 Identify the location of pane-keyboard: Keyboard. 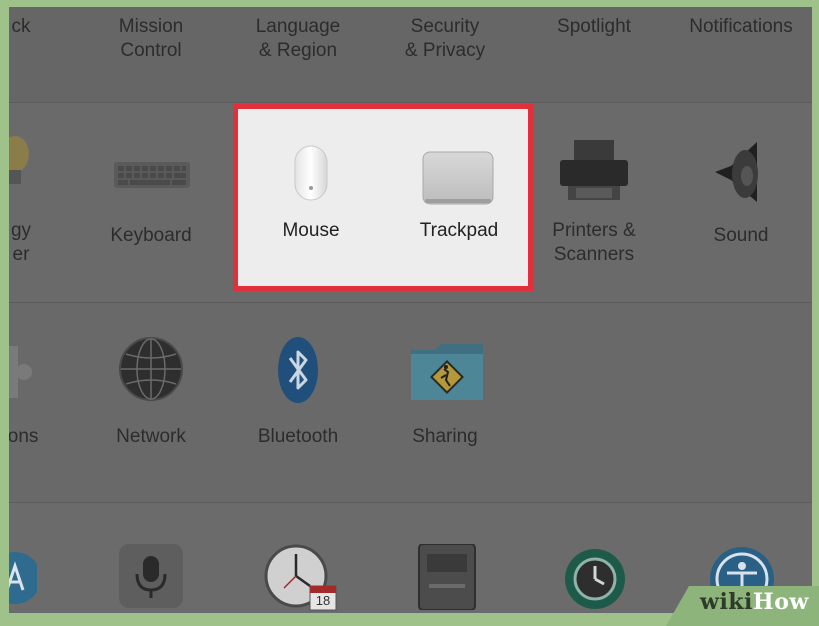
(151, 202).